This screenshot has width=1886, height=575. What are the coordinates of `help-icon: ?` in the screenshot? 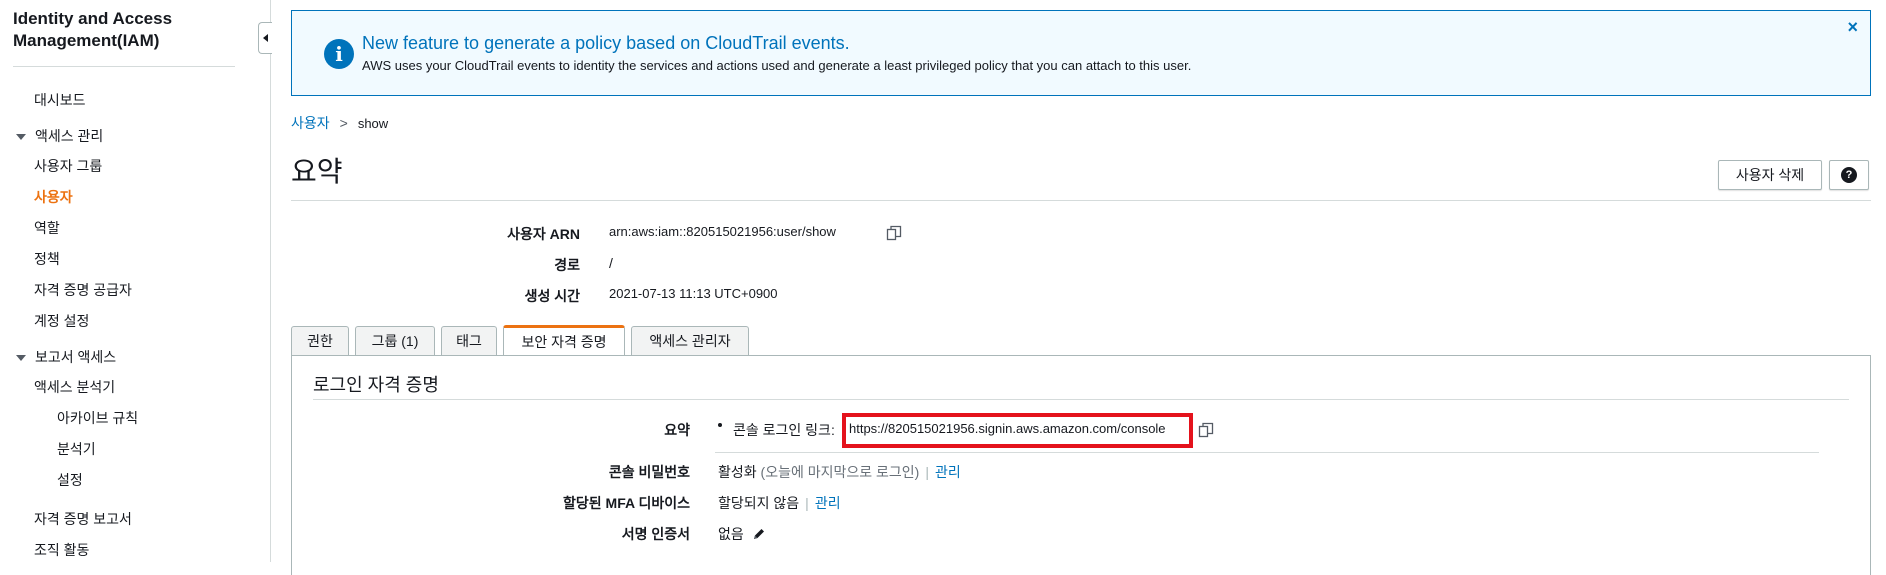 It's located at (1849, 175).